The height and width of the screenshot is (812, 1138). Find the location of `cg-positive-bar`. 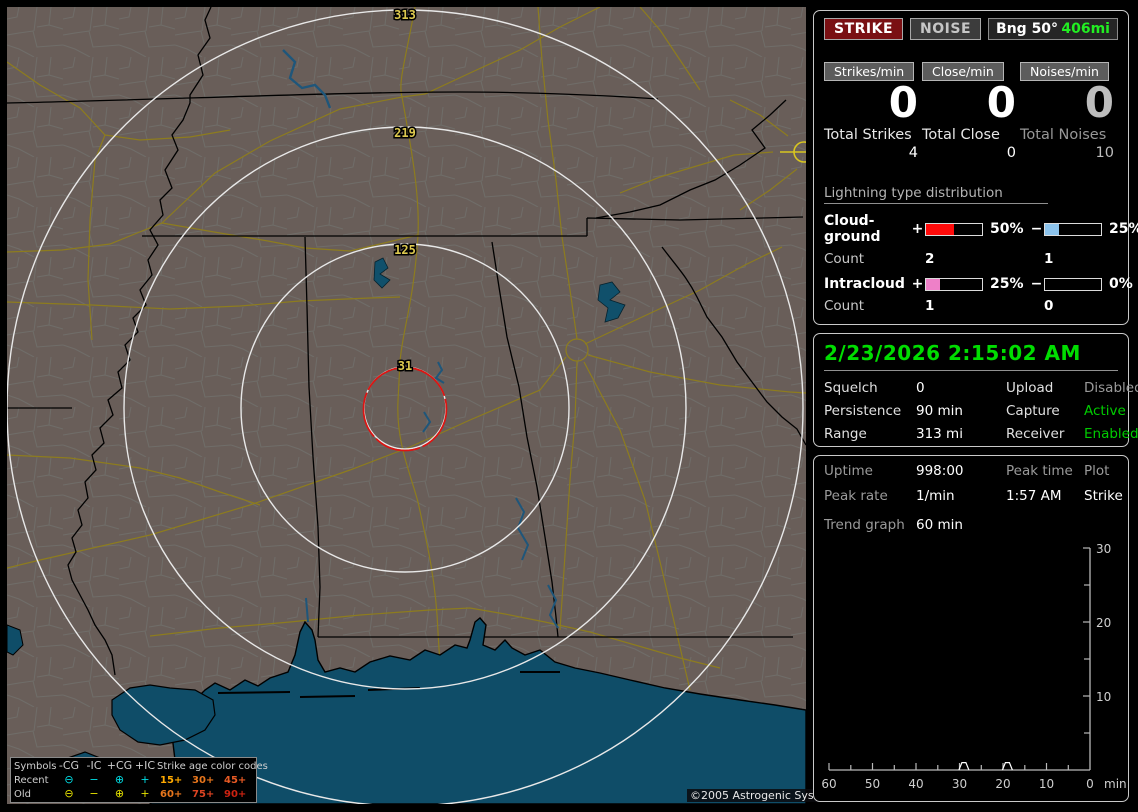

cg-positive-bar is located at coordinates (954, 229).